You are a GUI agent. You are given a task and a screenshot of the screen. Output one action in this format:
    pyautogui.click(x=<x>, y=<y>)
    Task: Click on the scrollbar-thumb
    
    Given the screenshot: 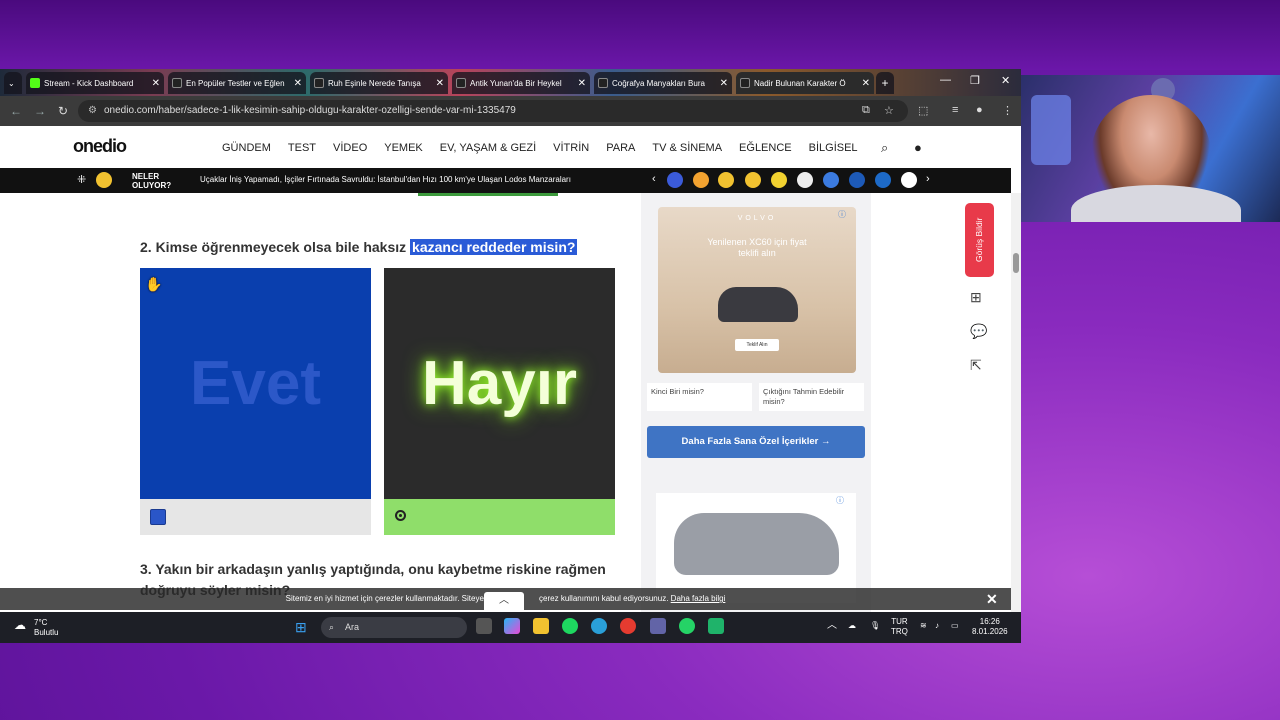 What is the action you would take?
    pyautogui.click(x=1016, y=263)
    